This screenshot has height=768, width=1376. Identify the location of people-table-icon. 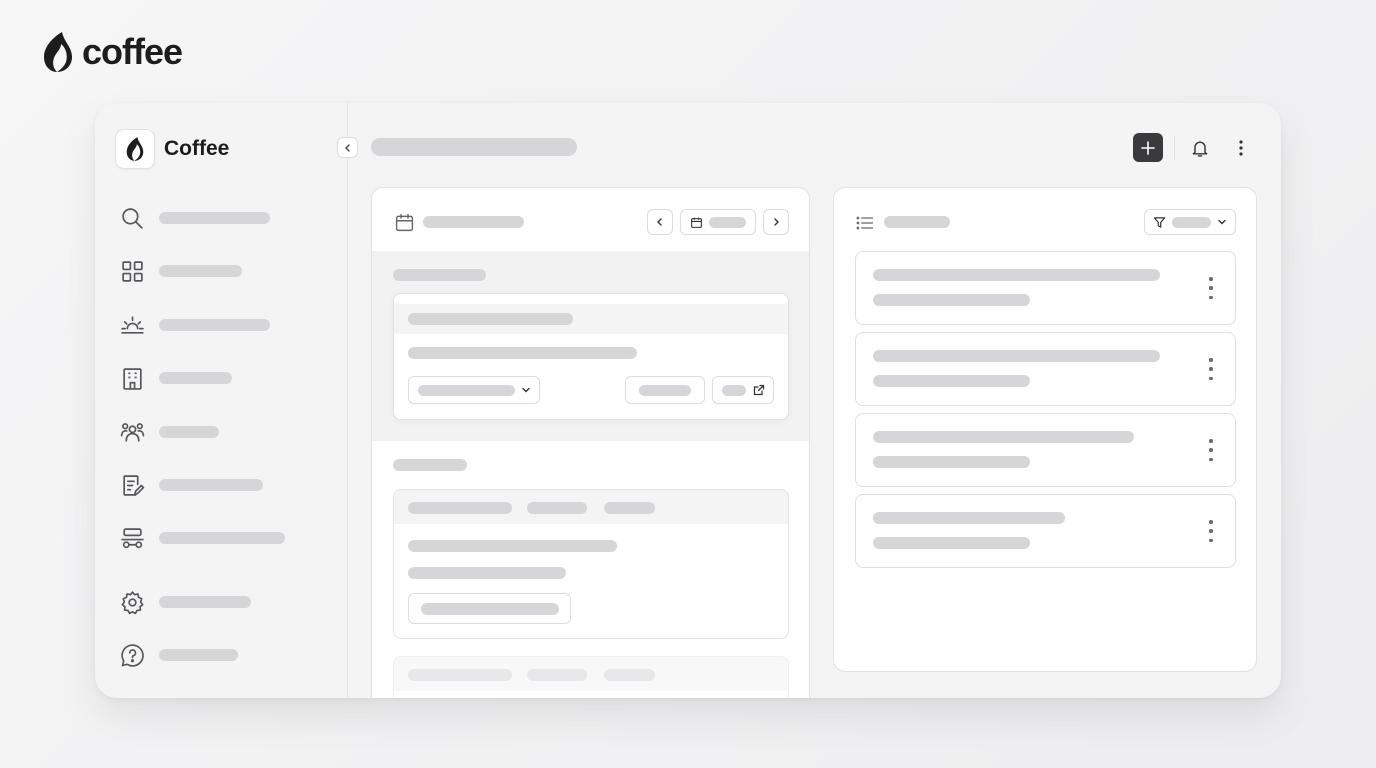
(132, 537).